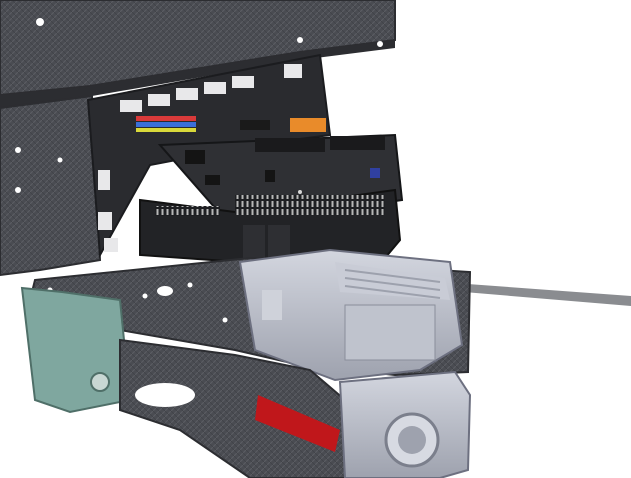 The height and width of the screenshot is (478, 631). What do you see at coordinates (166, 124) in the screenshot?
I see `rainbow-header-pins` at bounding box center [166, 124].